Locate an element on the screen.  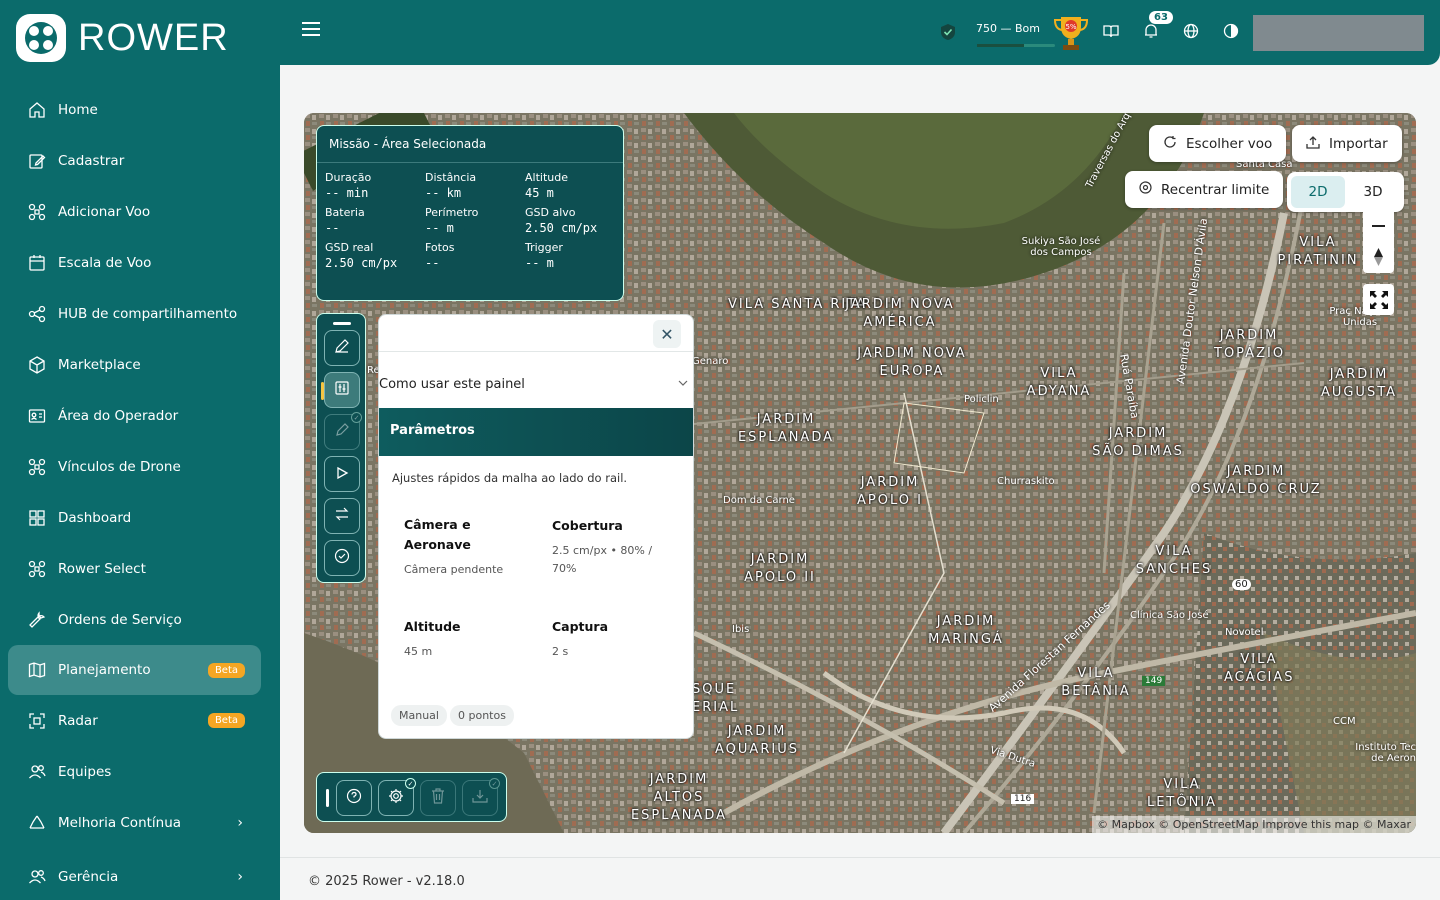
help-button is located at coordinates (354, 798).